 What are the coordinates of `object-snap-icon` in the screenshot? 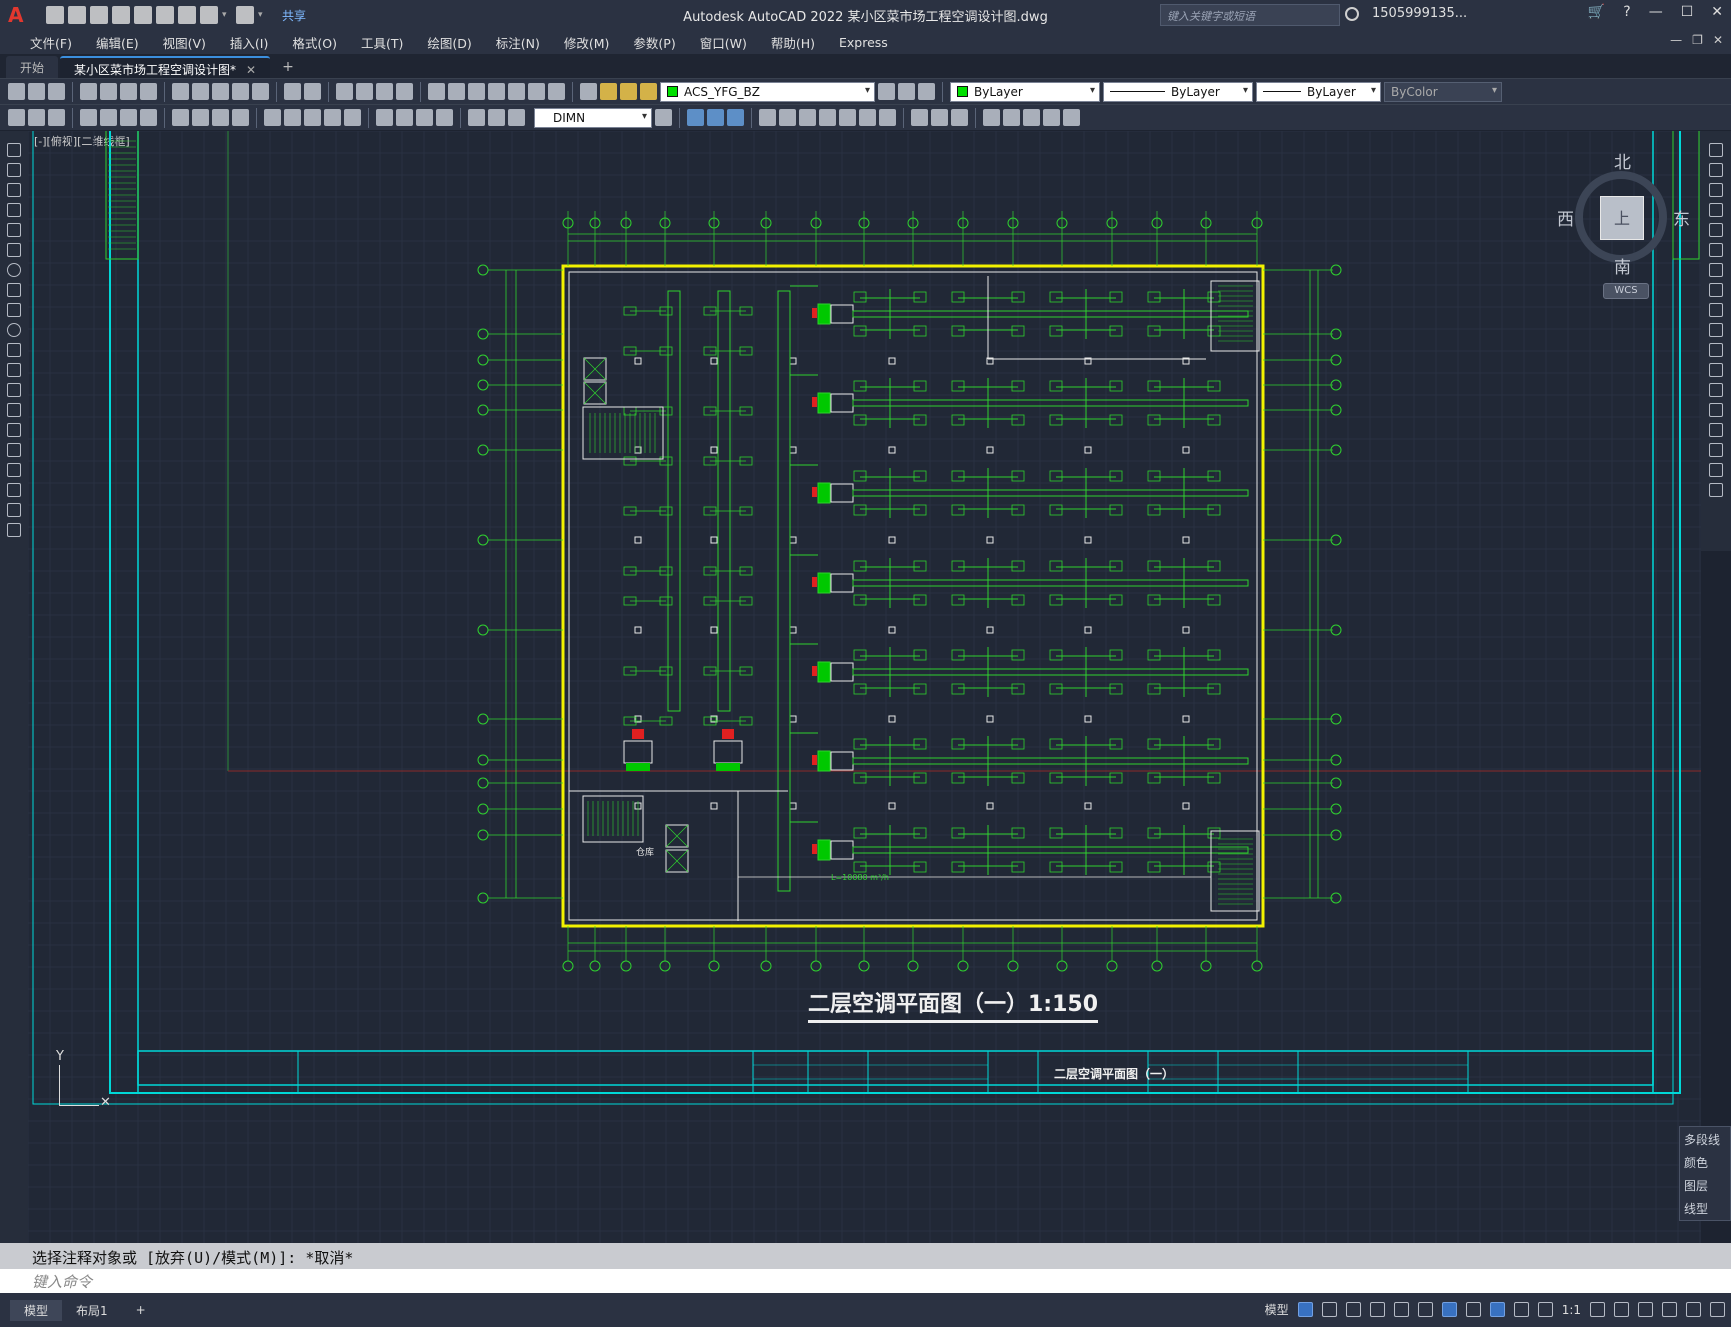 It's located at (695, 117).